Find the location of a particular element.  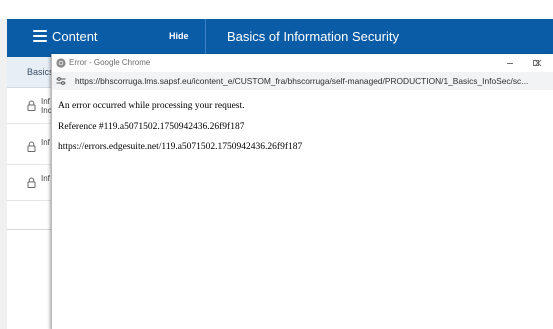

left-gutter is located at coordinates (3, 174).